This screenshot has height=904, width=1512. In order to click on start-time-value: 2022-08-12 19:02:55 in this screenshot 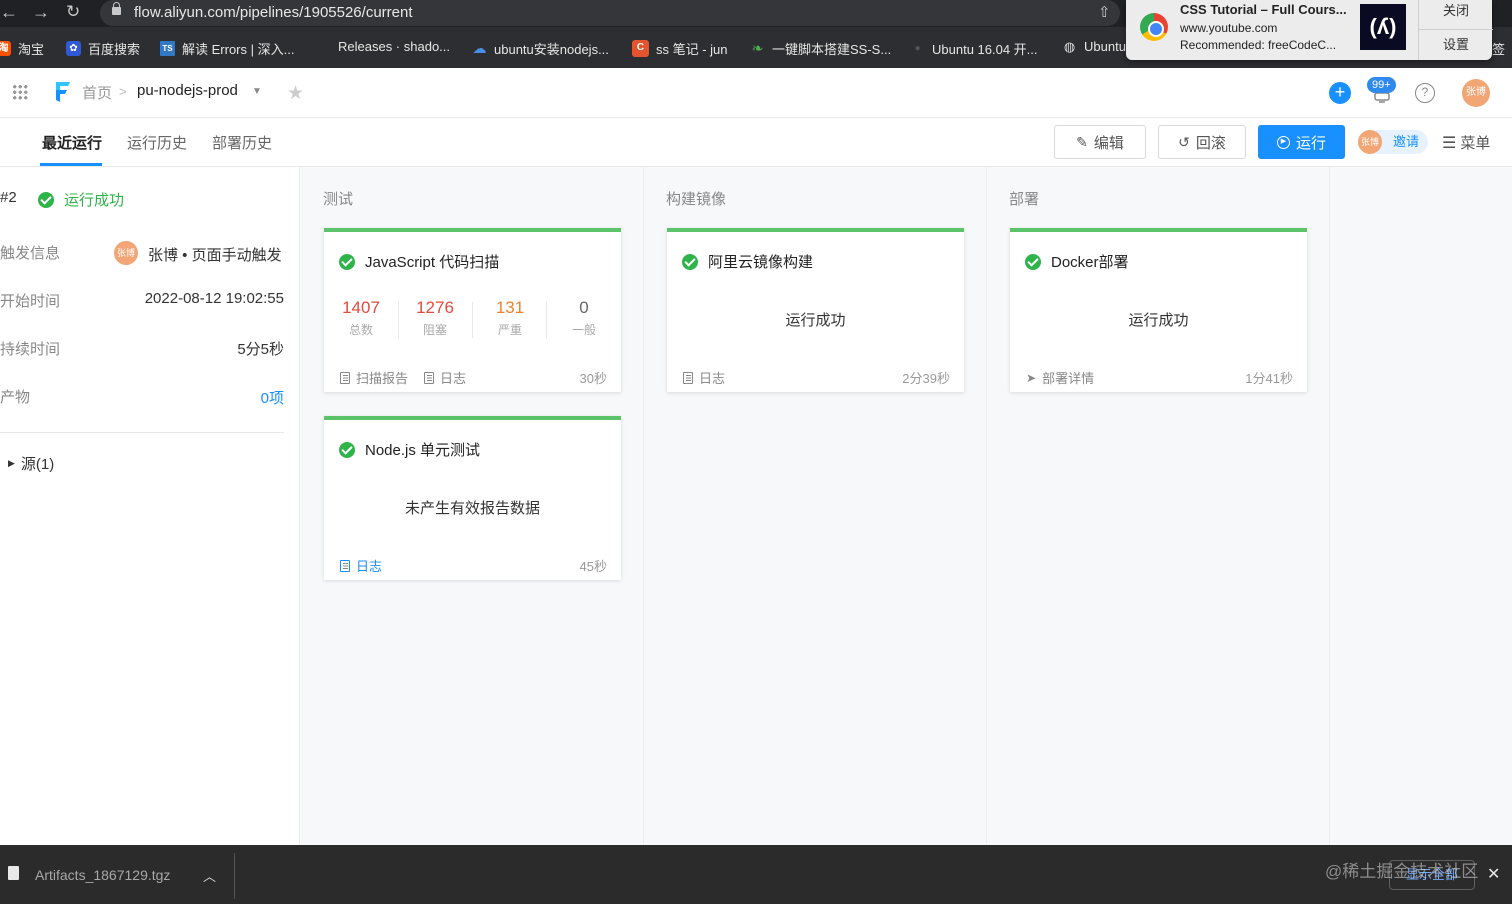, I will do `click(214, 298)`.